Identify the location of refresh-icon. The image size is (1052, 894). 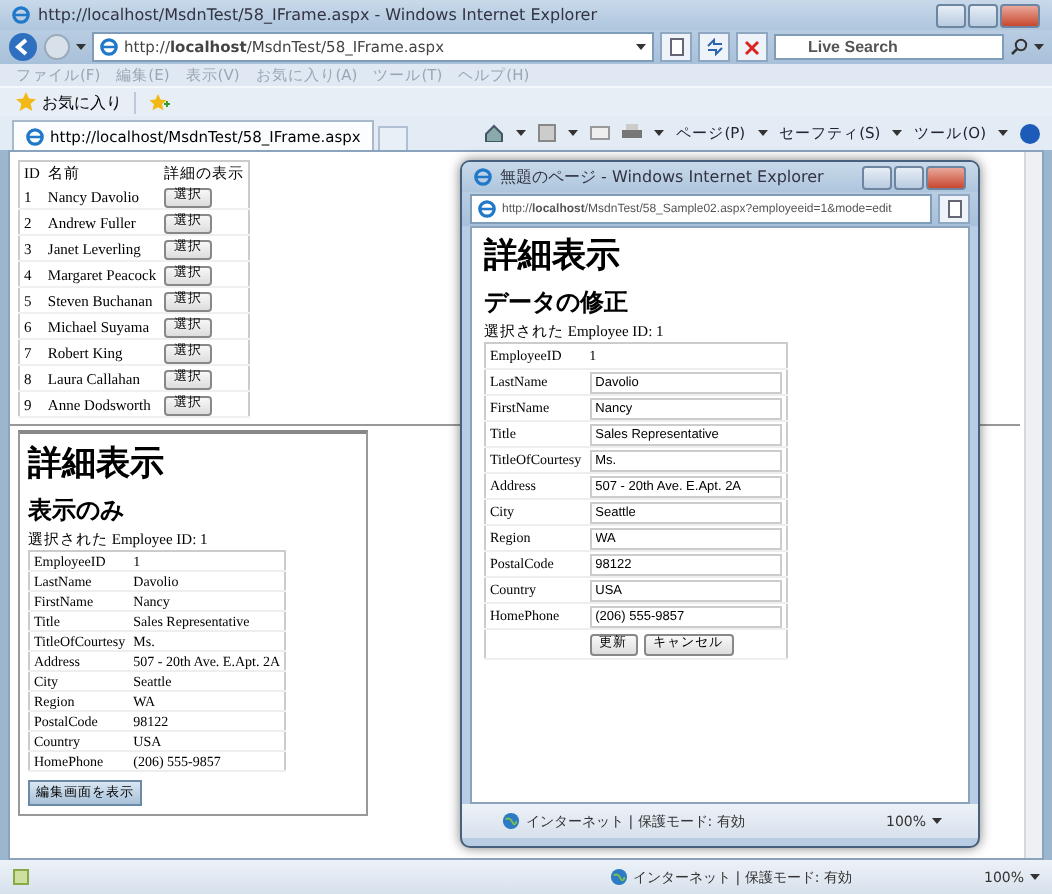
(714, 47).